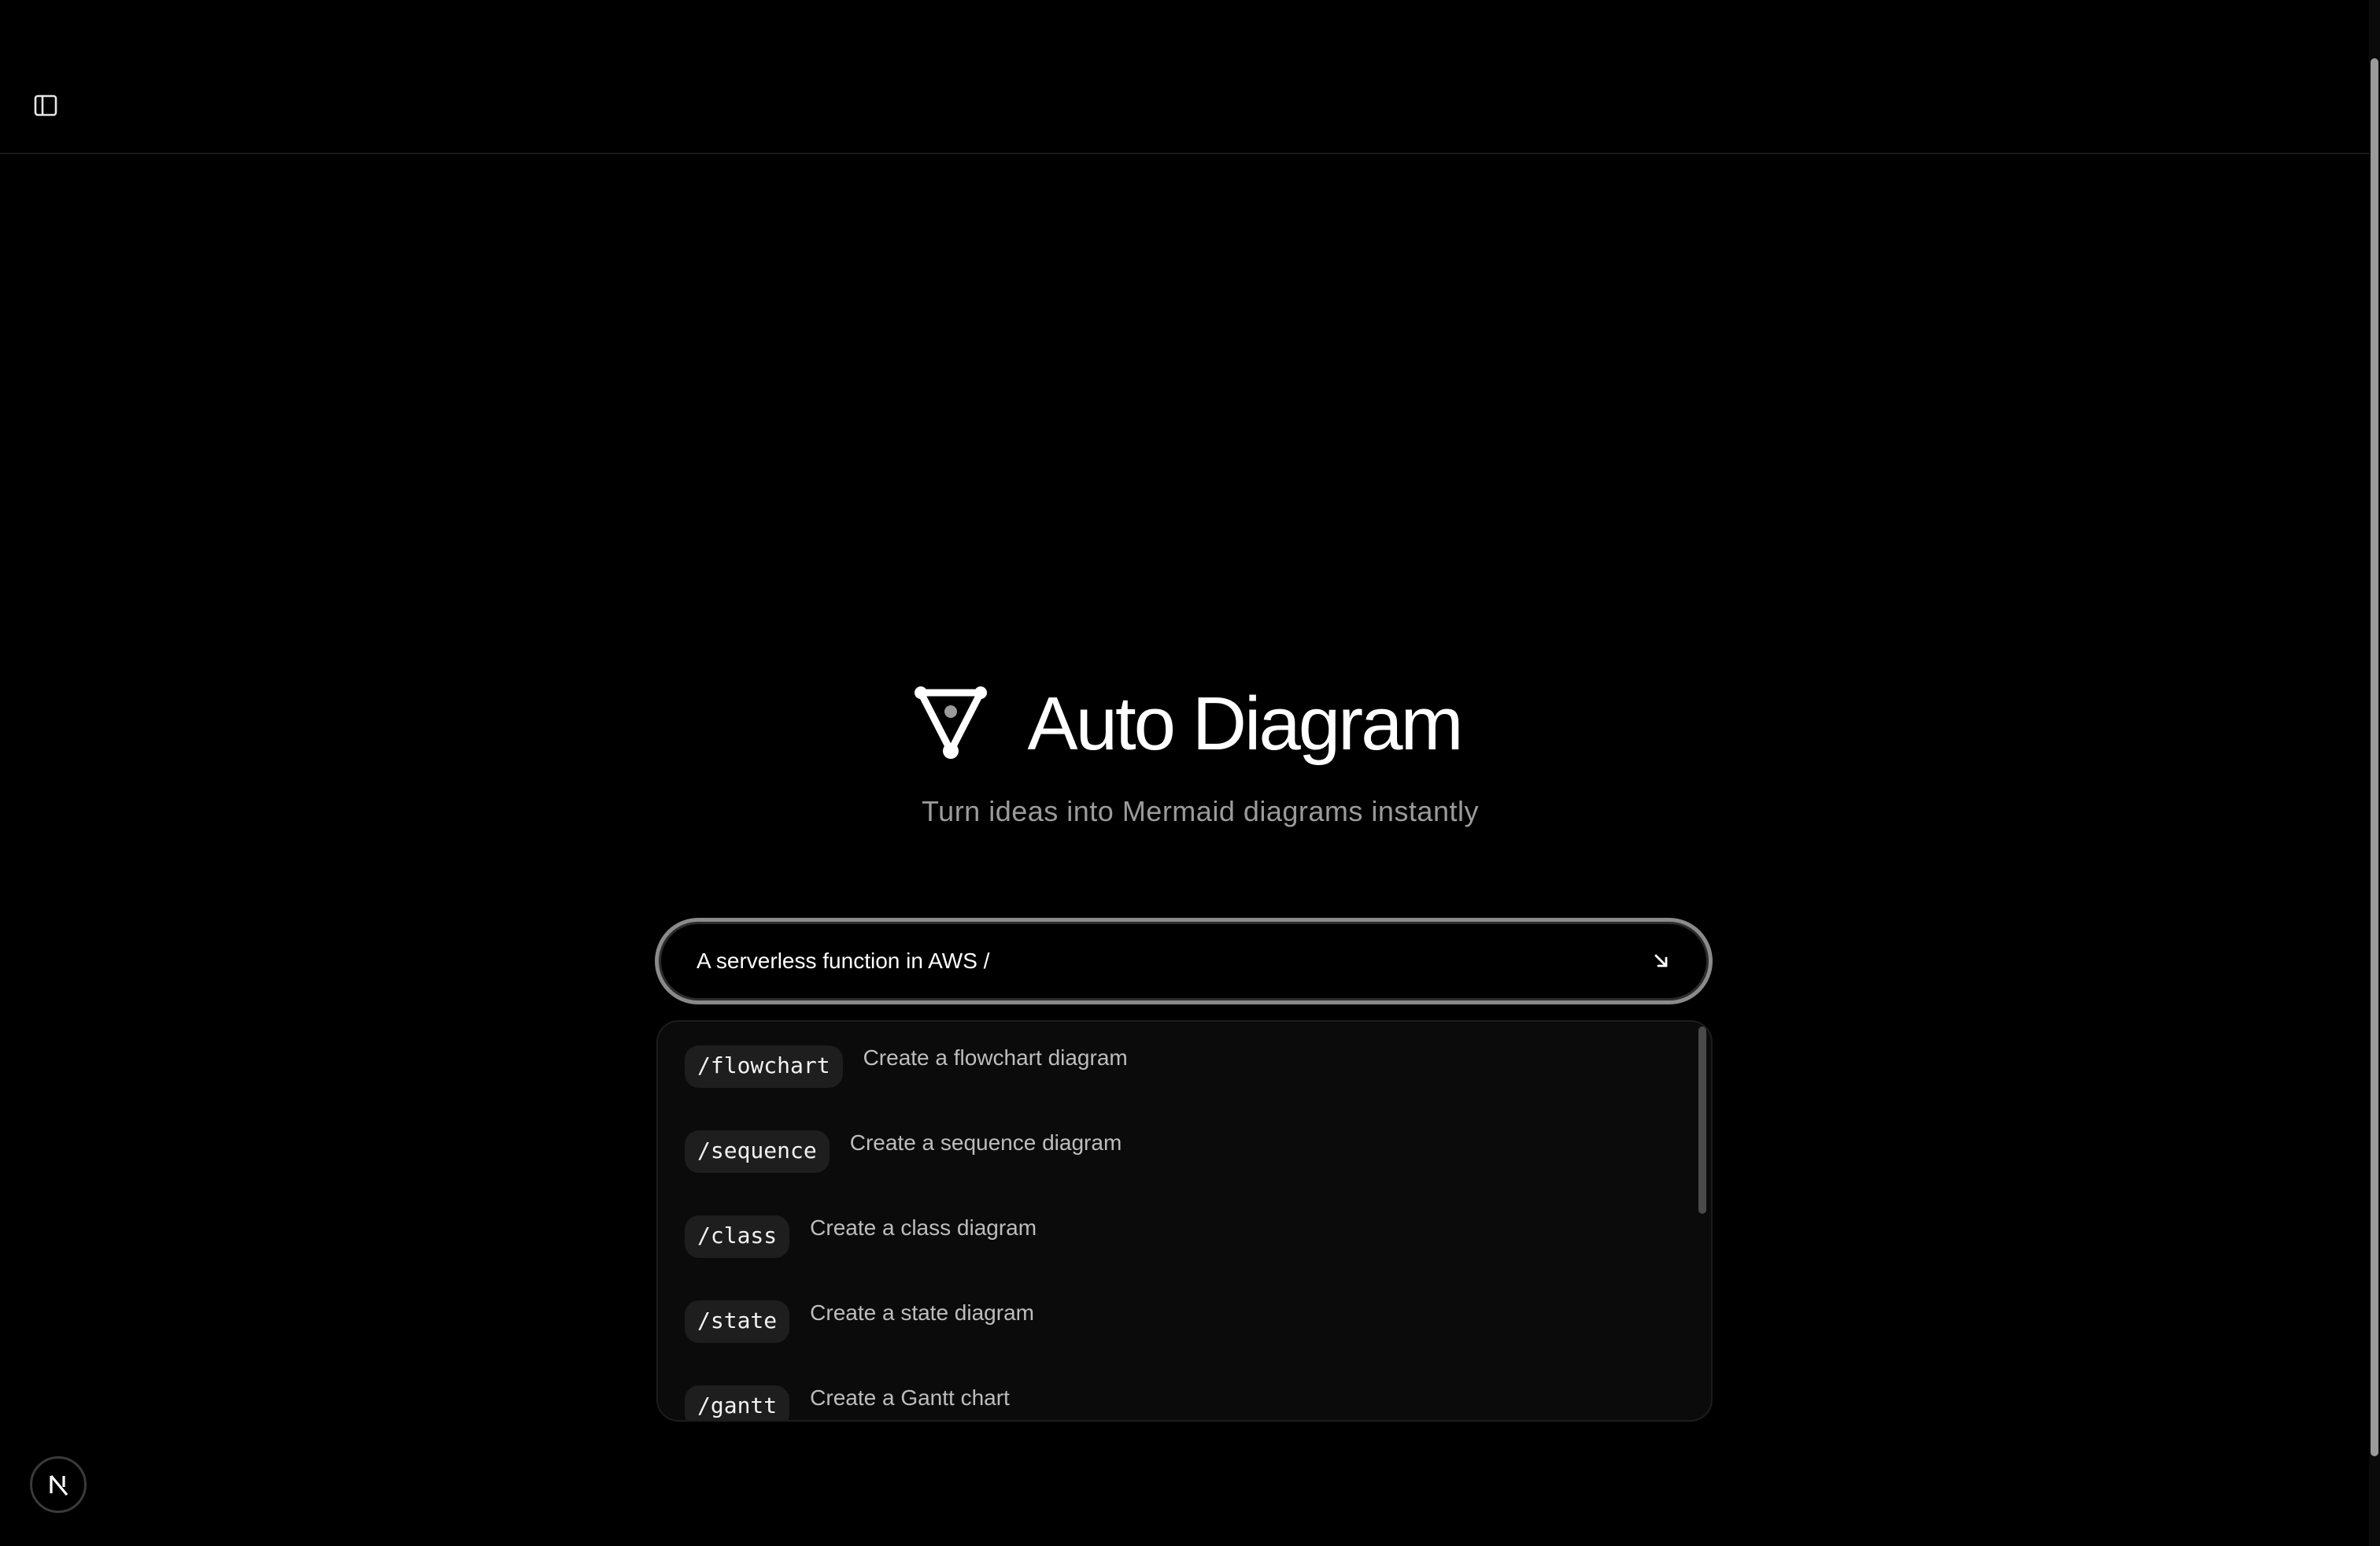  Describe the element at coordinates (1166, 961) in the screenshot. I see `prompt-input` at that location.